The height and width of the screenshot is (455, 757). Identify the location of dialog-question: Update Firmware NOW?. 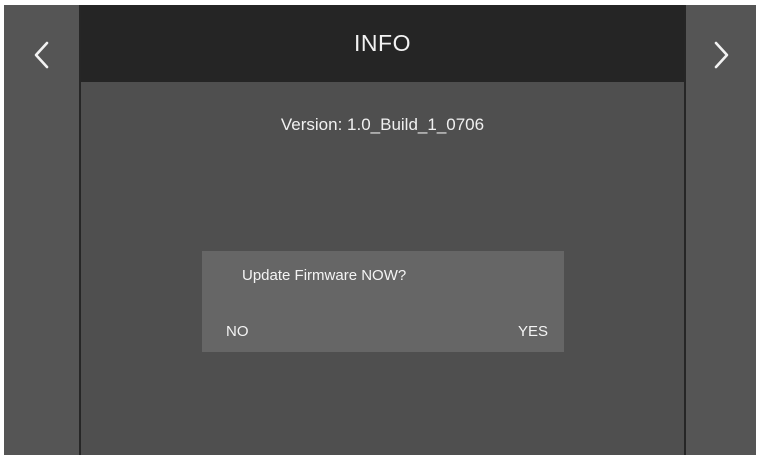
(324, 275).